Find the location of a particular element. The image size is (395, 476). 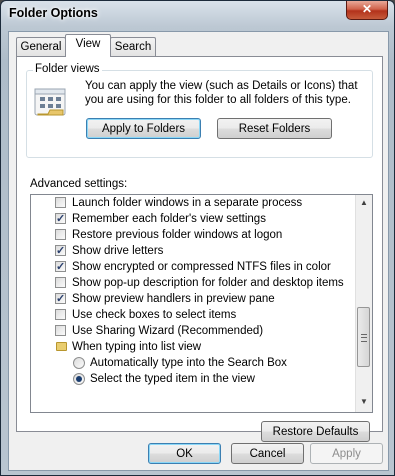

list-item-label: Automatically type into the Search Box is located at coordinates (188, 363).